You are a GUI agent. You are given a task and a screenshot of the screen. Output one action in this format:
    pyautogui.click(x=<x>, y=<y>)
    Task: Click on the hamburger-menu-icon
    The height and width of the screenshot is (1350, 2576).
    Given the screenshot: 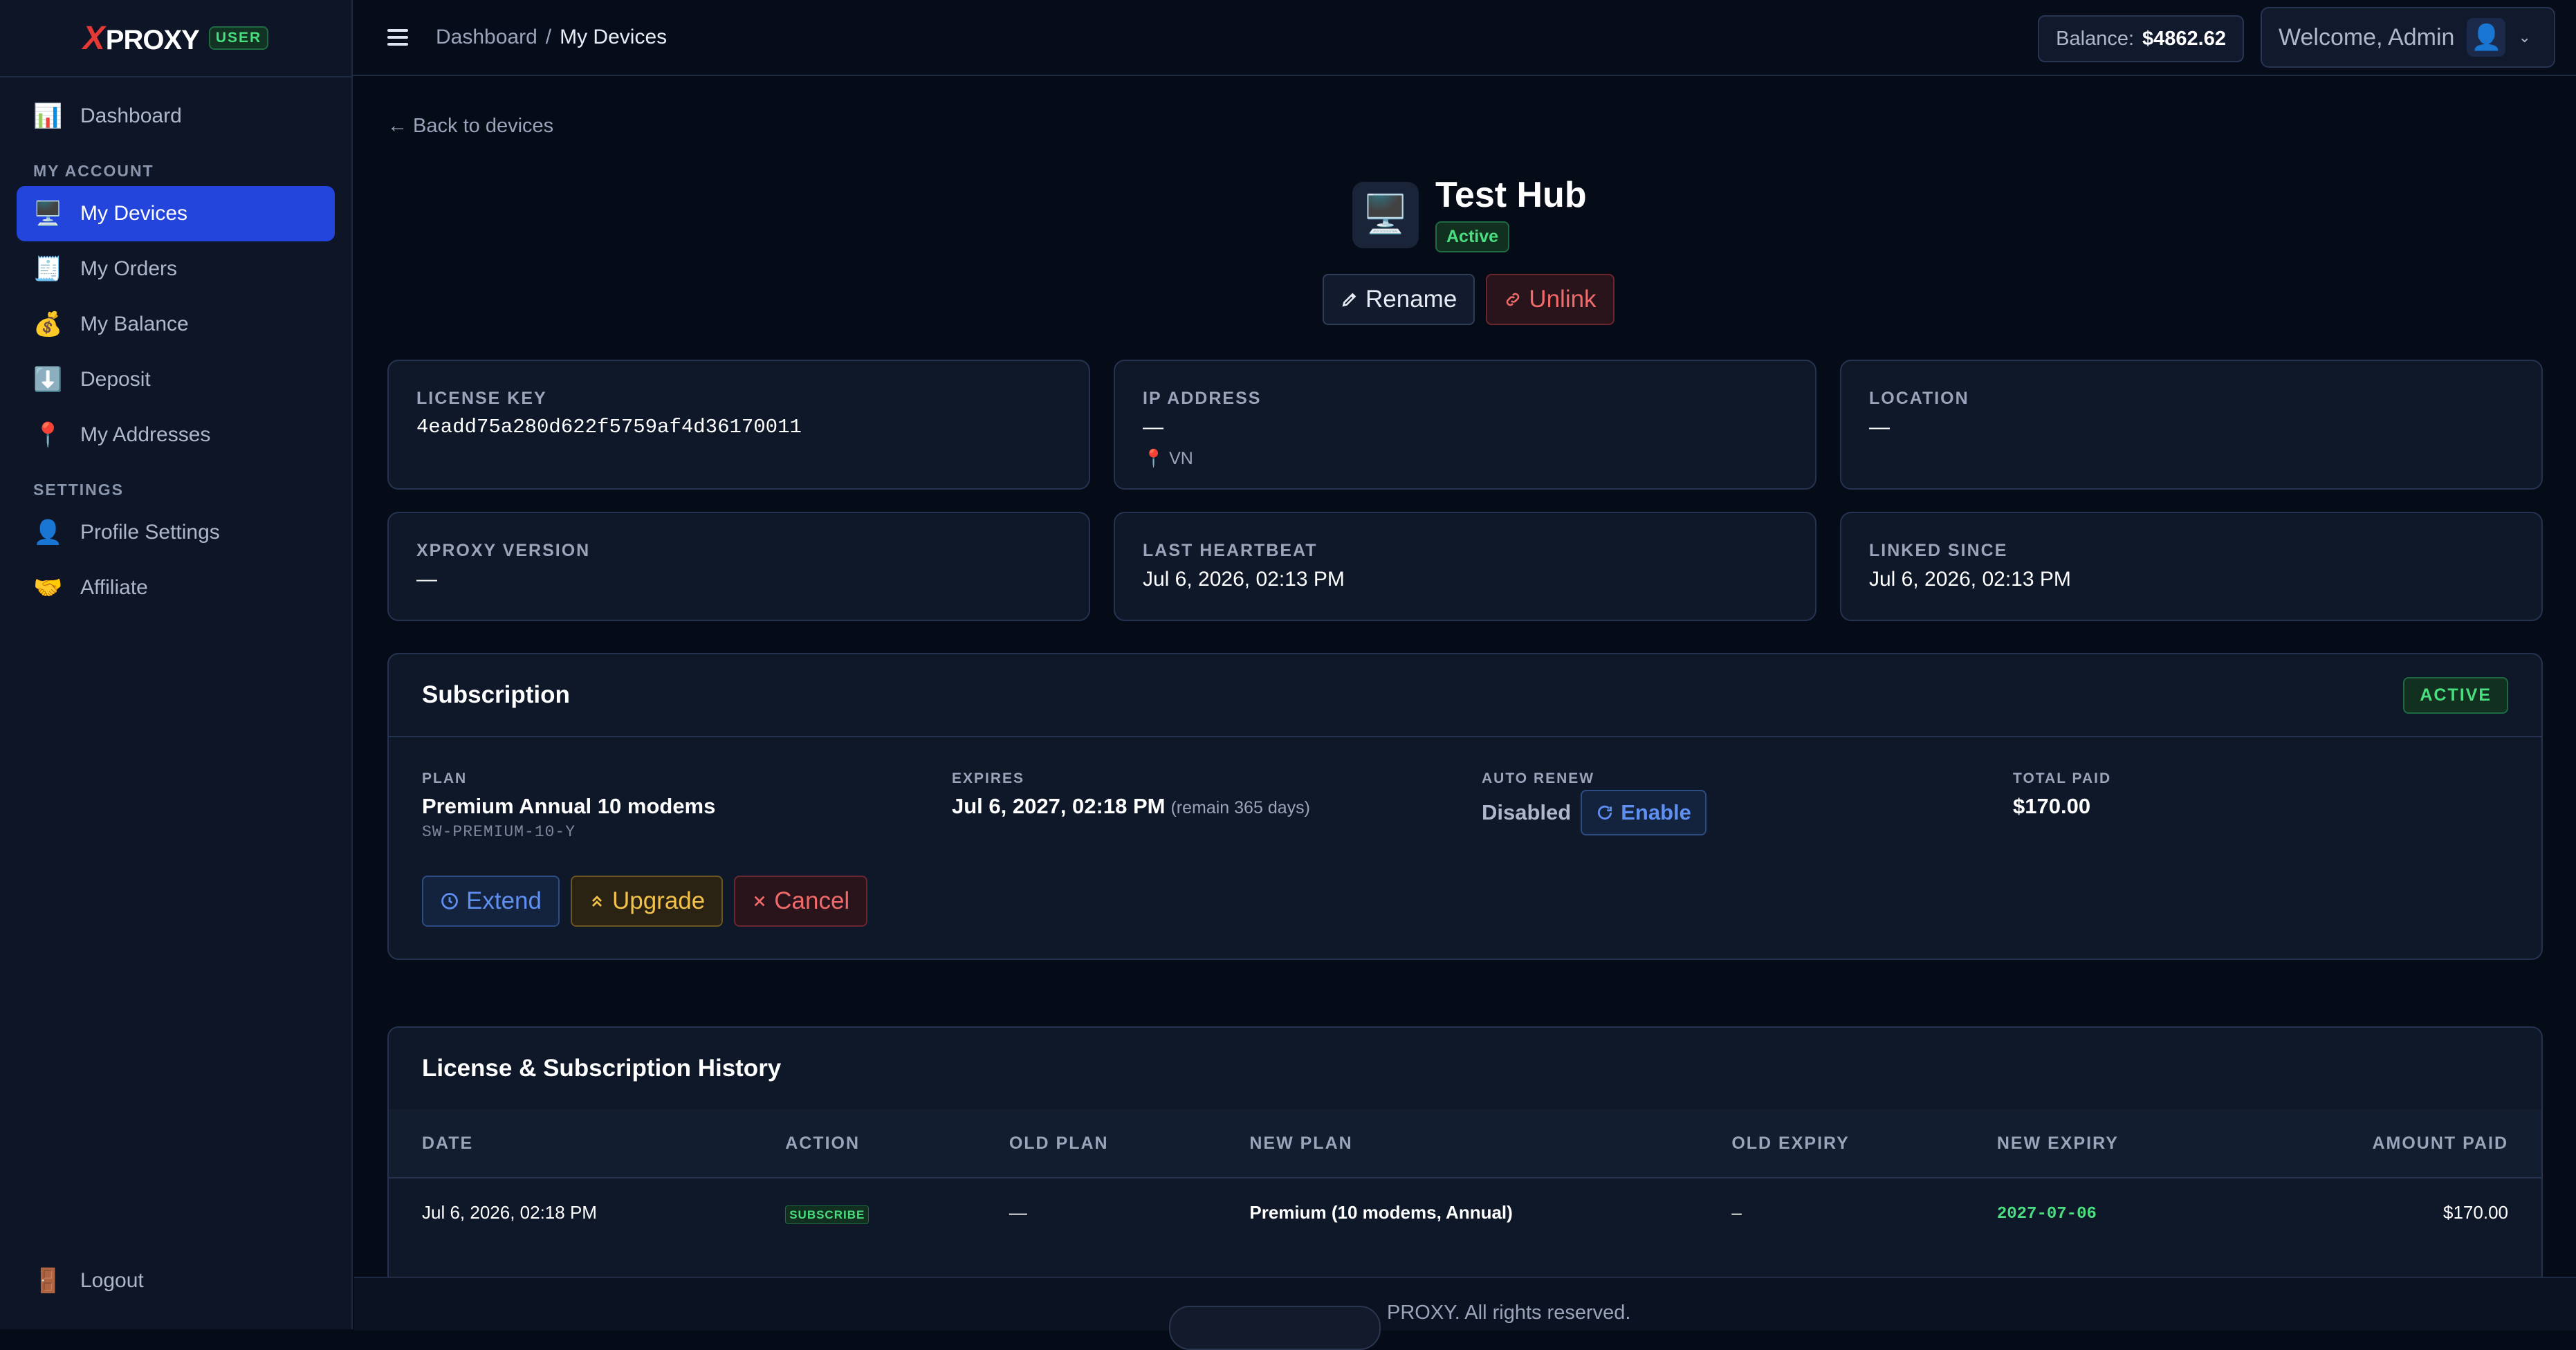 What is the action you would take?
    pyautogui.click(x=397, y=37)
    